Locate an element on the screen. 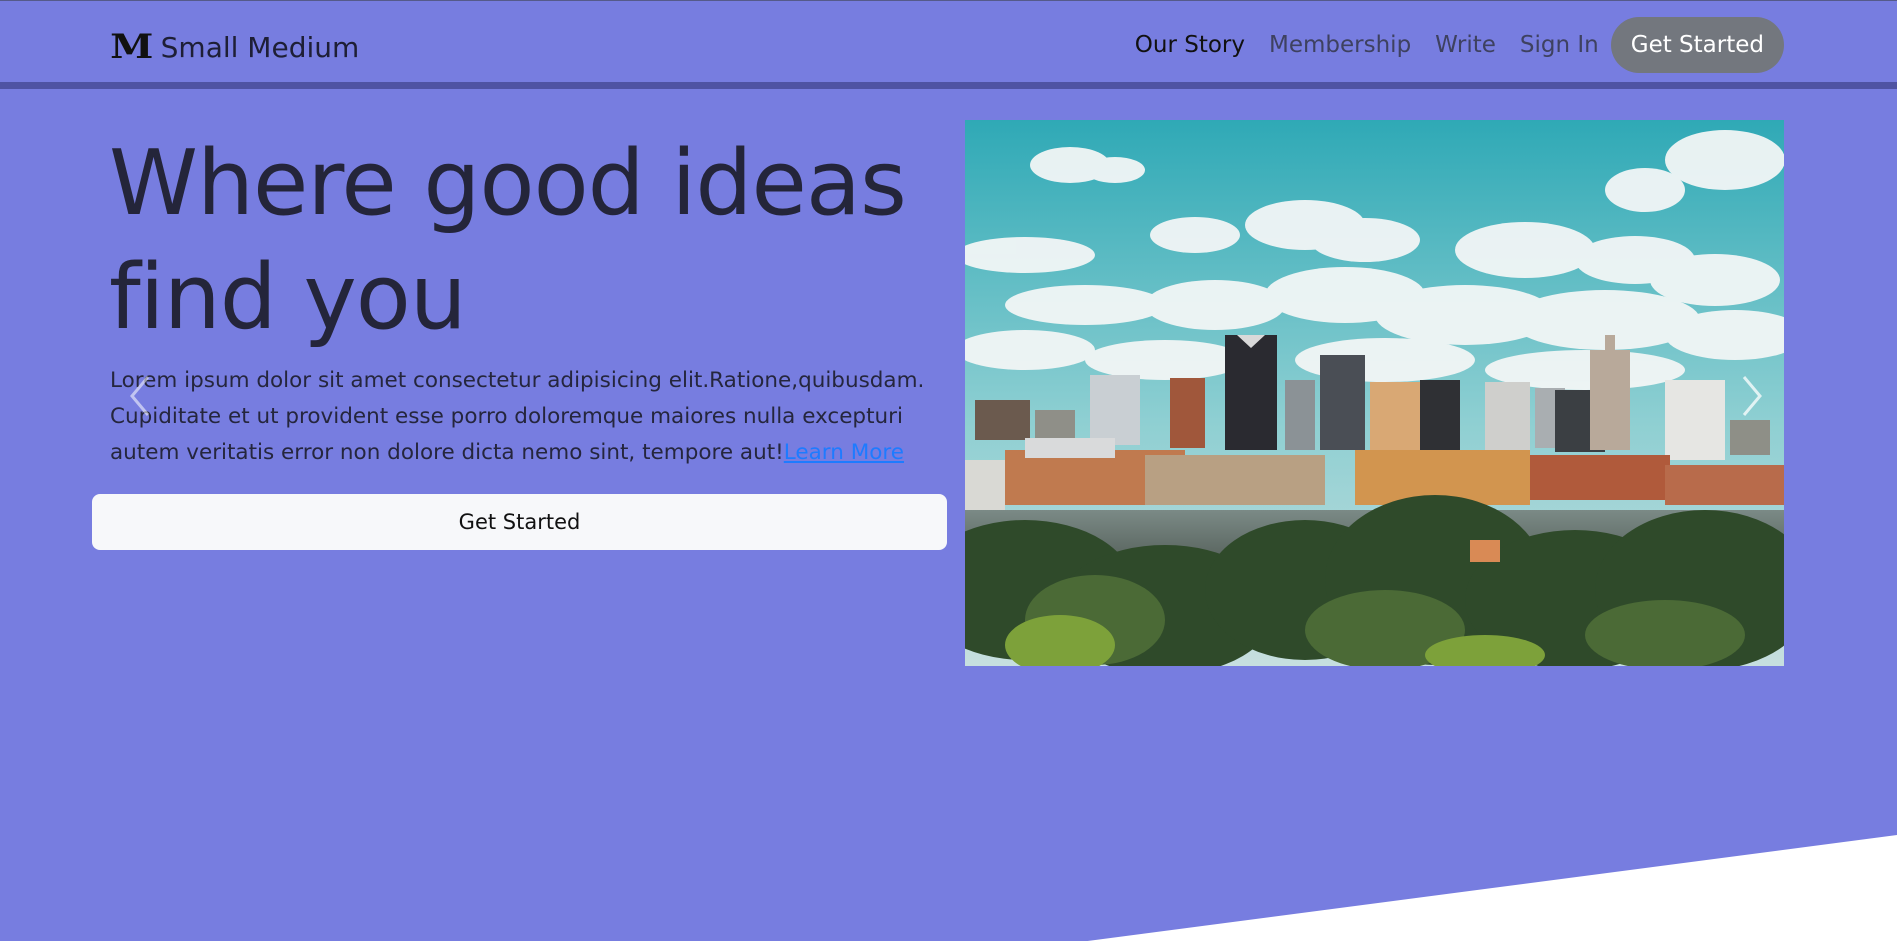 The image size is (1897, 941). nav-link-our-story: Our Story is located at coordinates (1190, 45).